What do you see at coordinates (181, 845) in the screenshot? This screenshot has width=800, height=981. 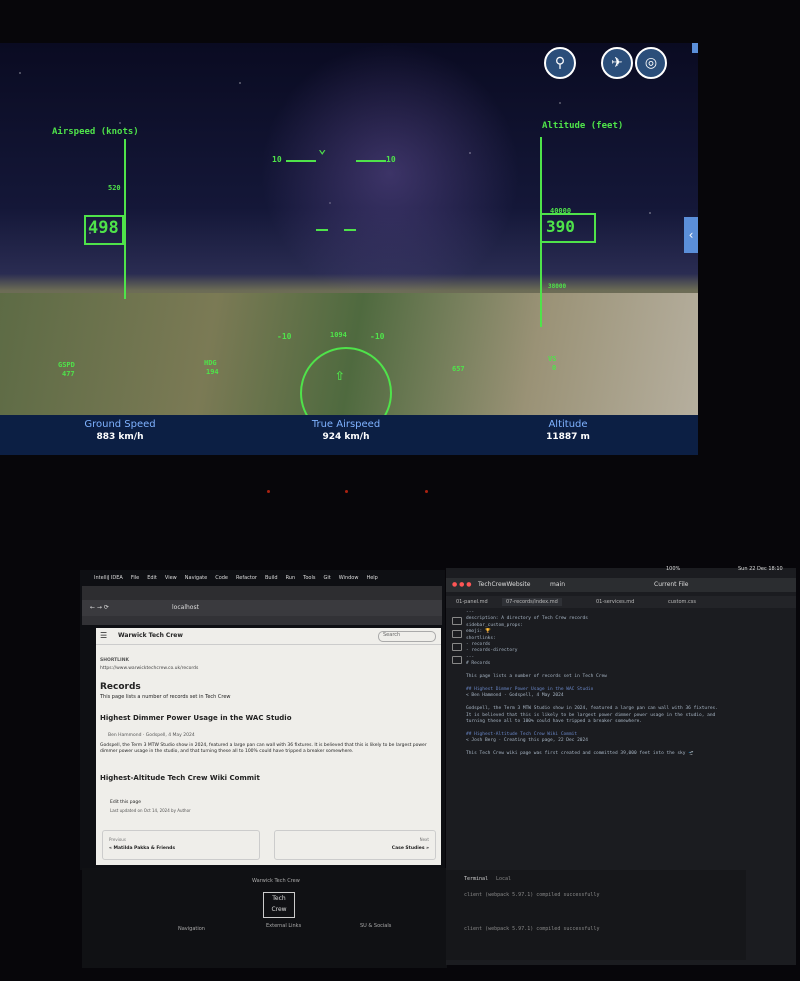 I see `prev-page-card: Previous « Matilda Pakka & Friends` at bounding box center [181, 845].